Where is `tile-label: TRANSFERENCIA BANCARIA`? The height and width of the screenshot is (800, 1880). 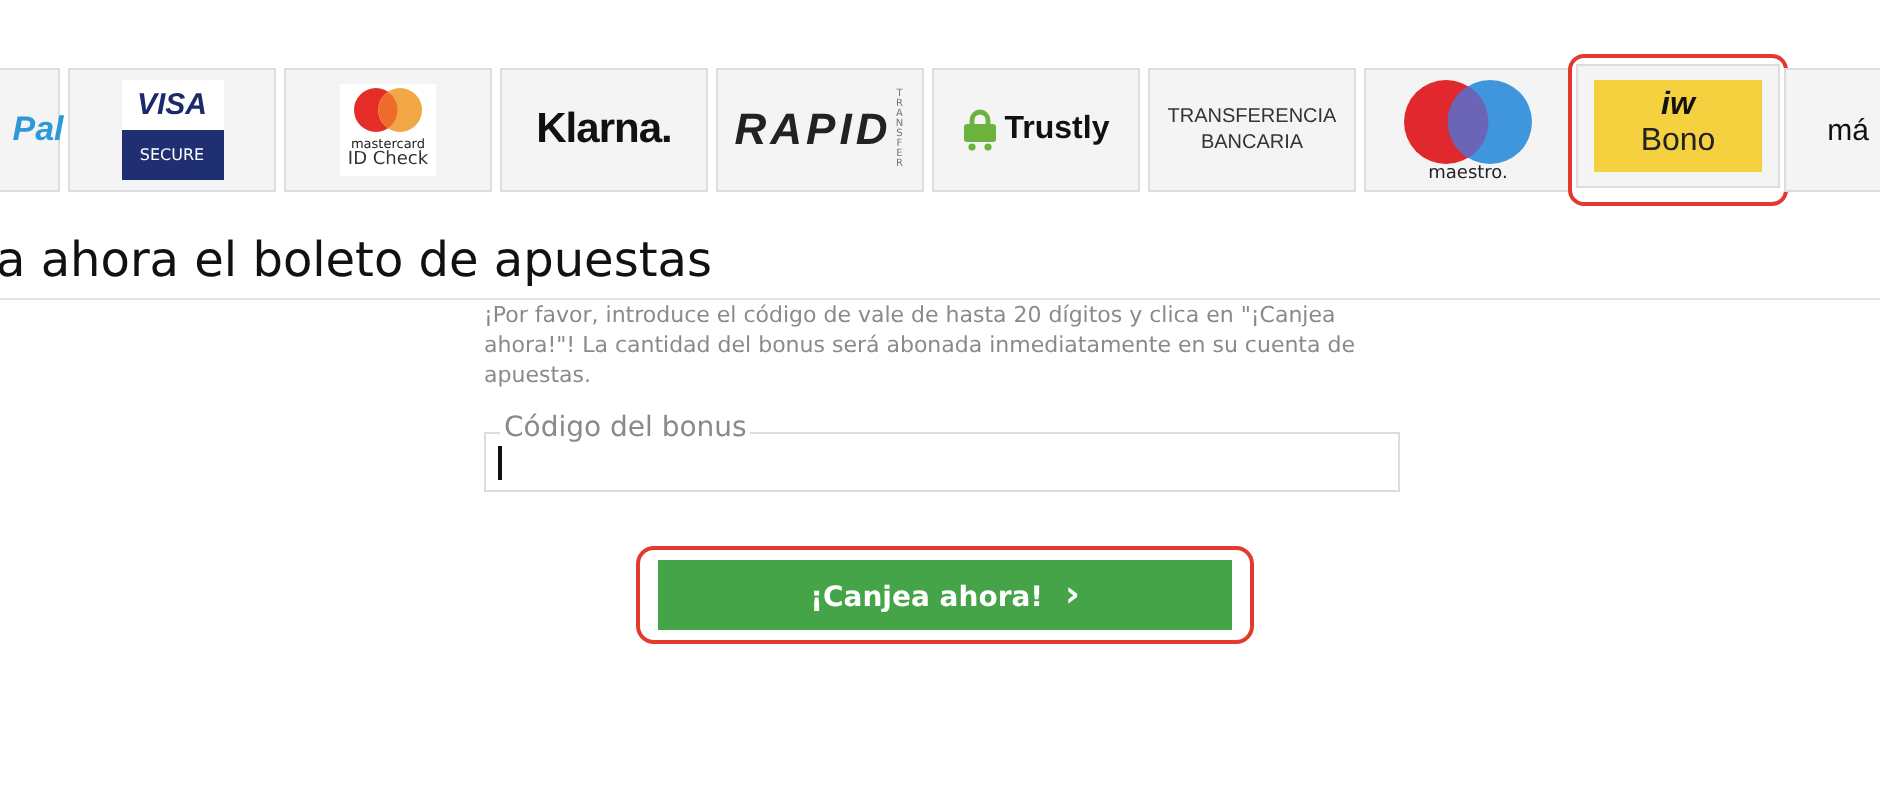 tile-label: TRANSFERENCIA BANCARIA is located at coordinates (1252, 130).